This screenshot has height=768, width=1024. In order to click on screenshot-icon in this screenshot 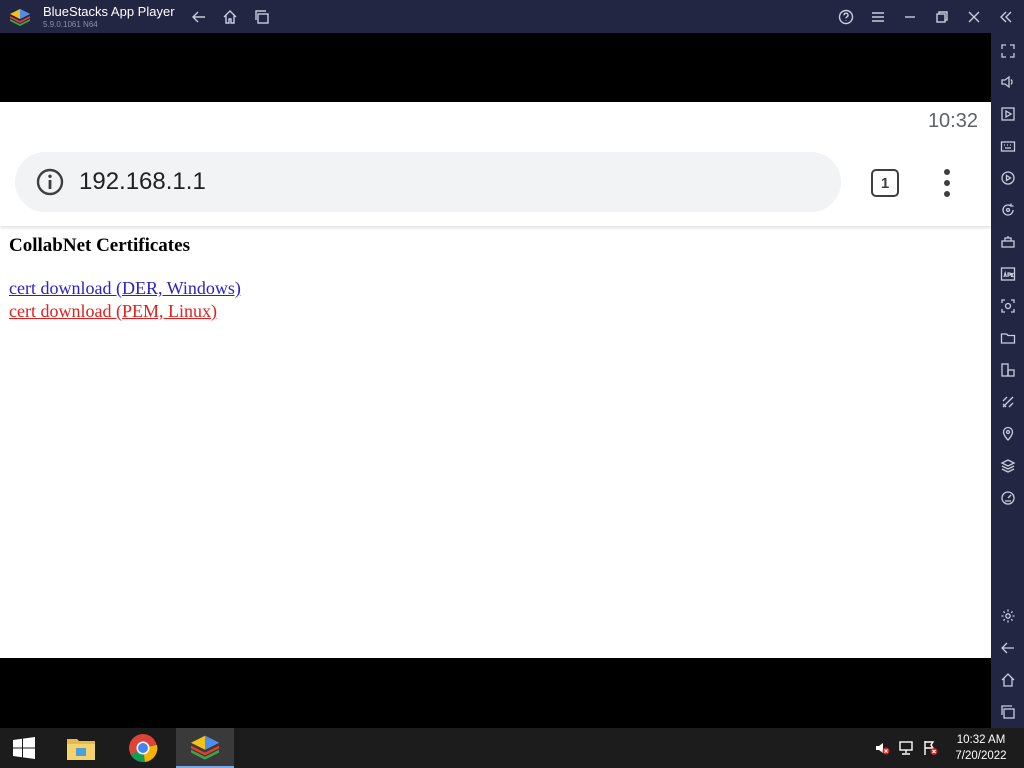, I will do `click(1007, 305)`.